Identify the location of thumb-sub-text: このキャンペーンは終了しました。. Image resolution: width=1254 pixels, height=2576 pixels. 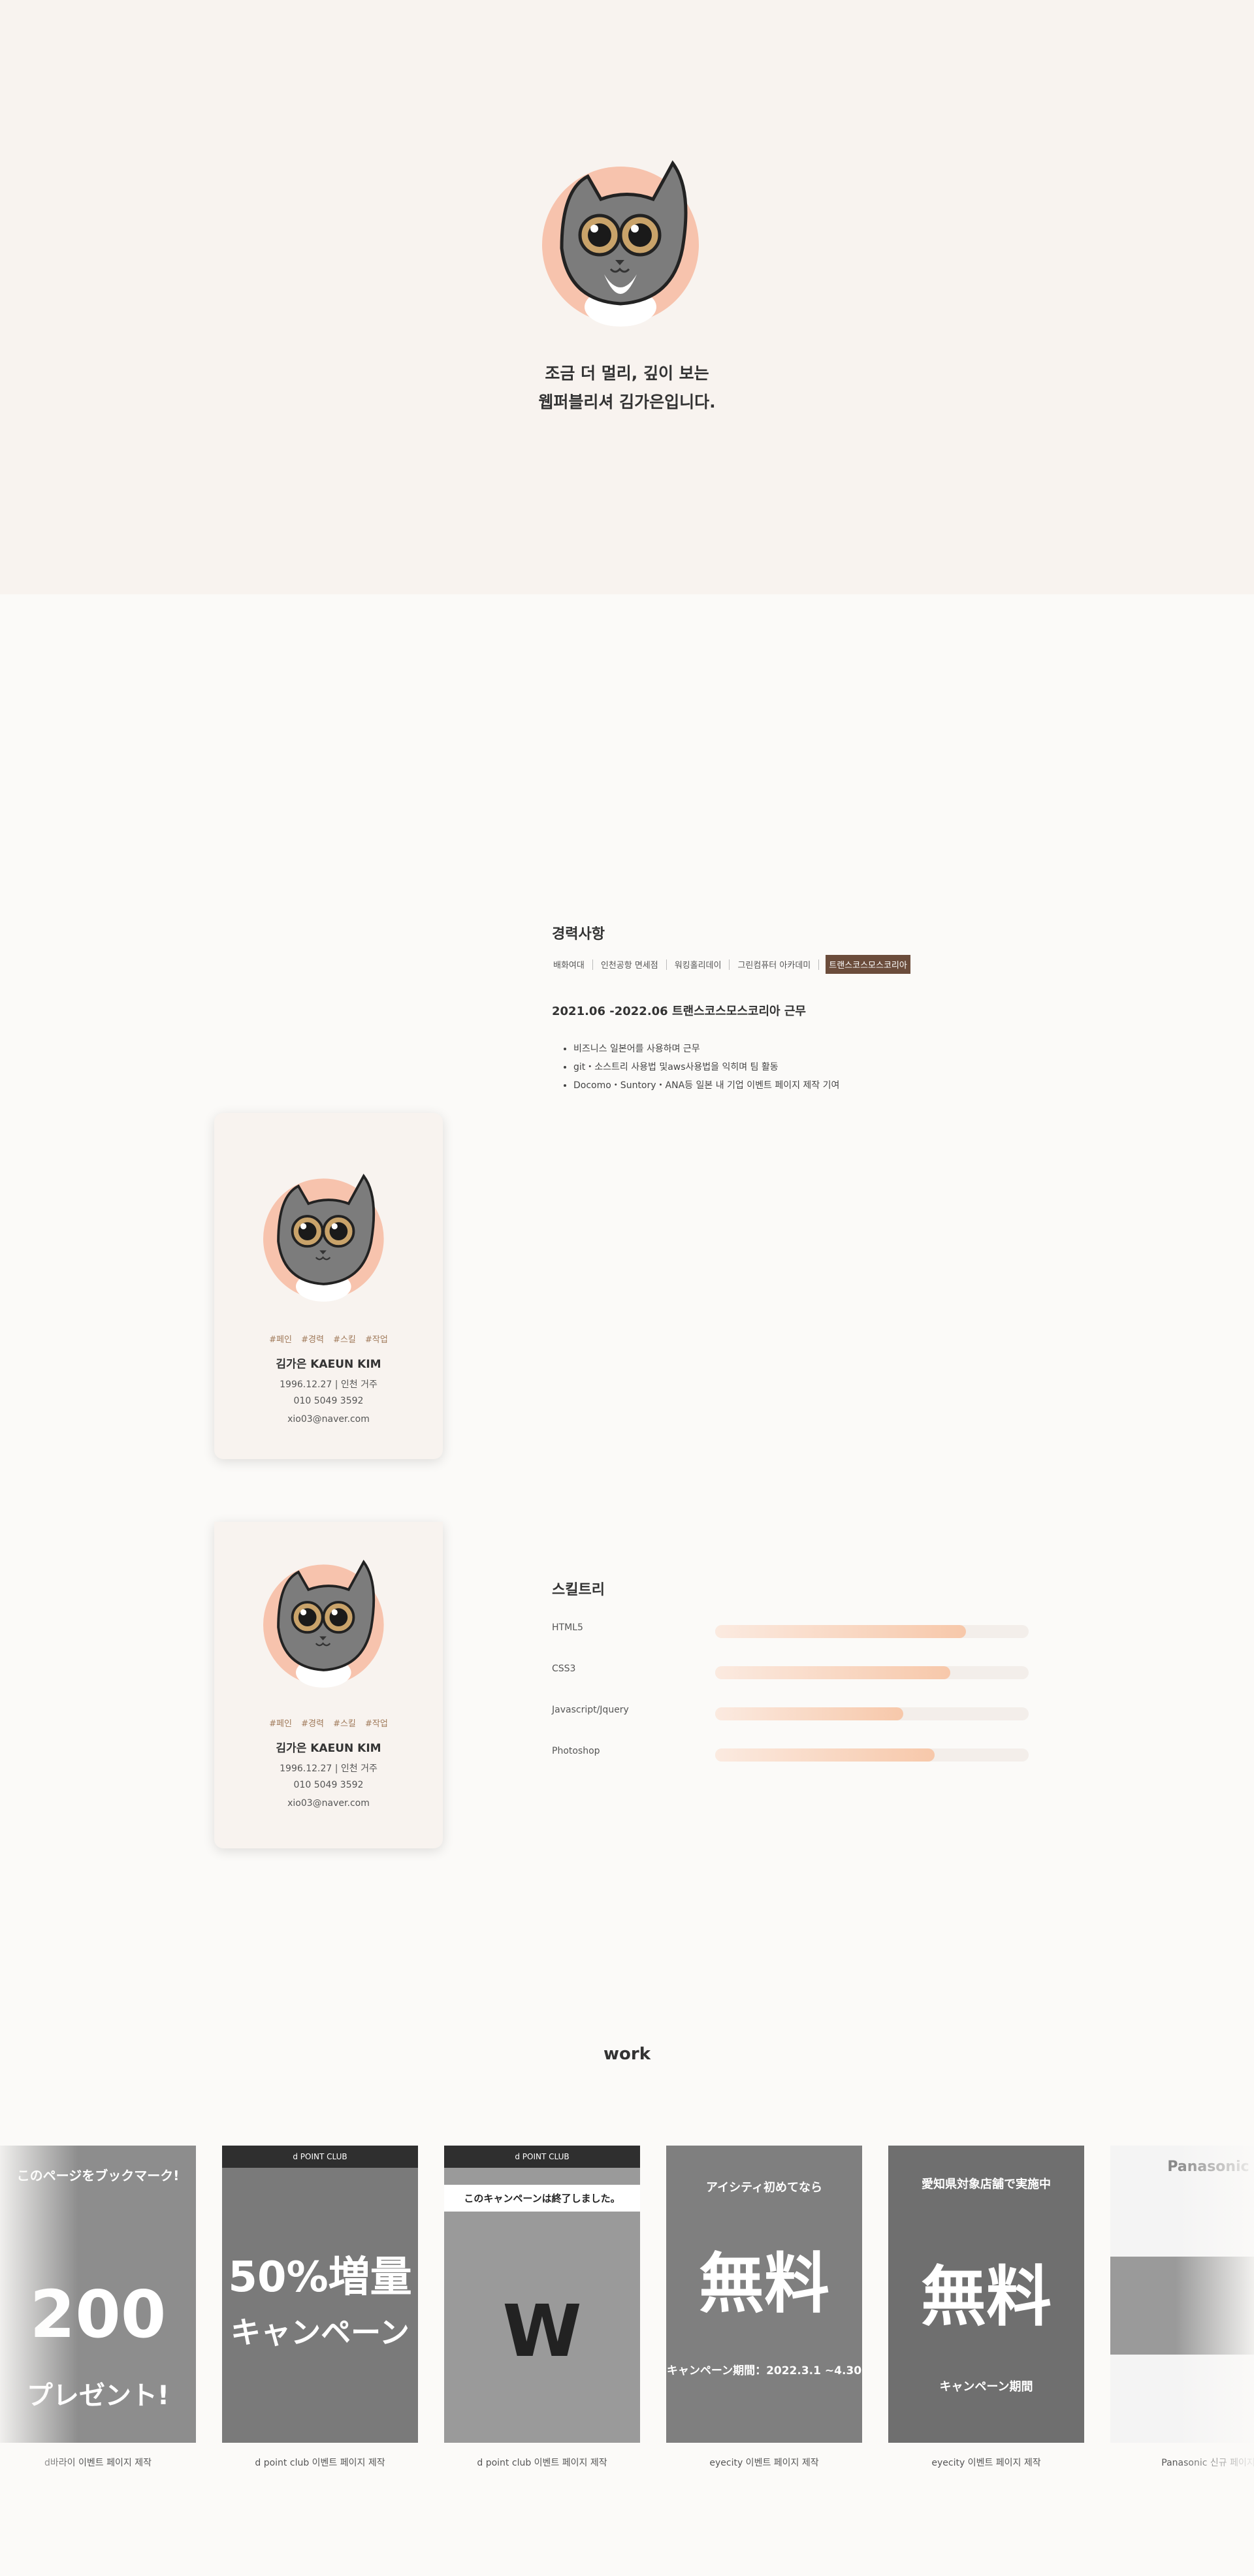
(542, 2198).